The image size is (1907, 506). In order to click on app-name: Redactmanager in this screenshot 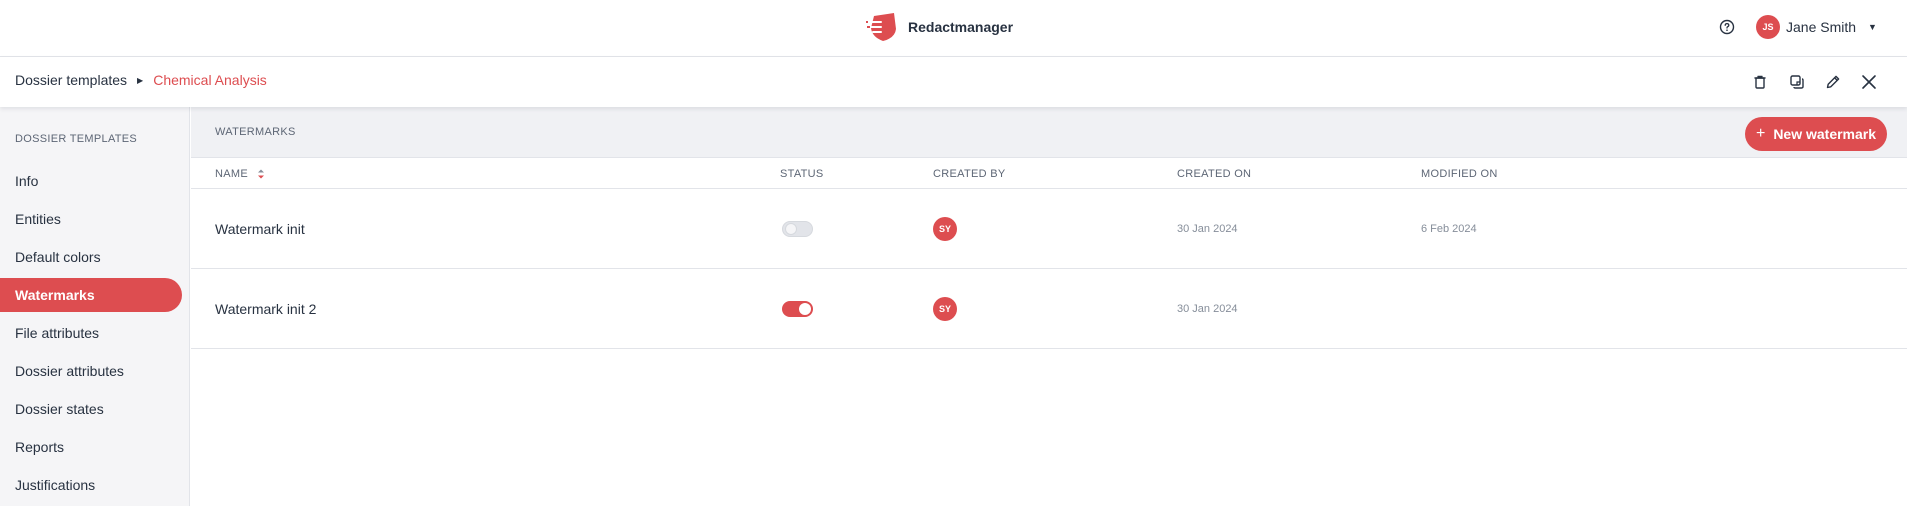, I will do `click(961, 27)`.